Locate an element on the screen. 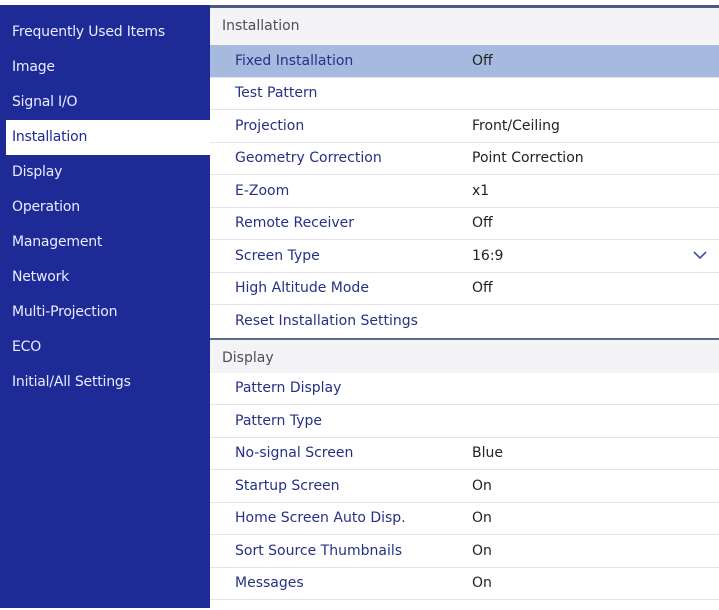 This screenshot has height=610, width=719. setting-label: Geometry Correction is located at coordinates (308, 158).